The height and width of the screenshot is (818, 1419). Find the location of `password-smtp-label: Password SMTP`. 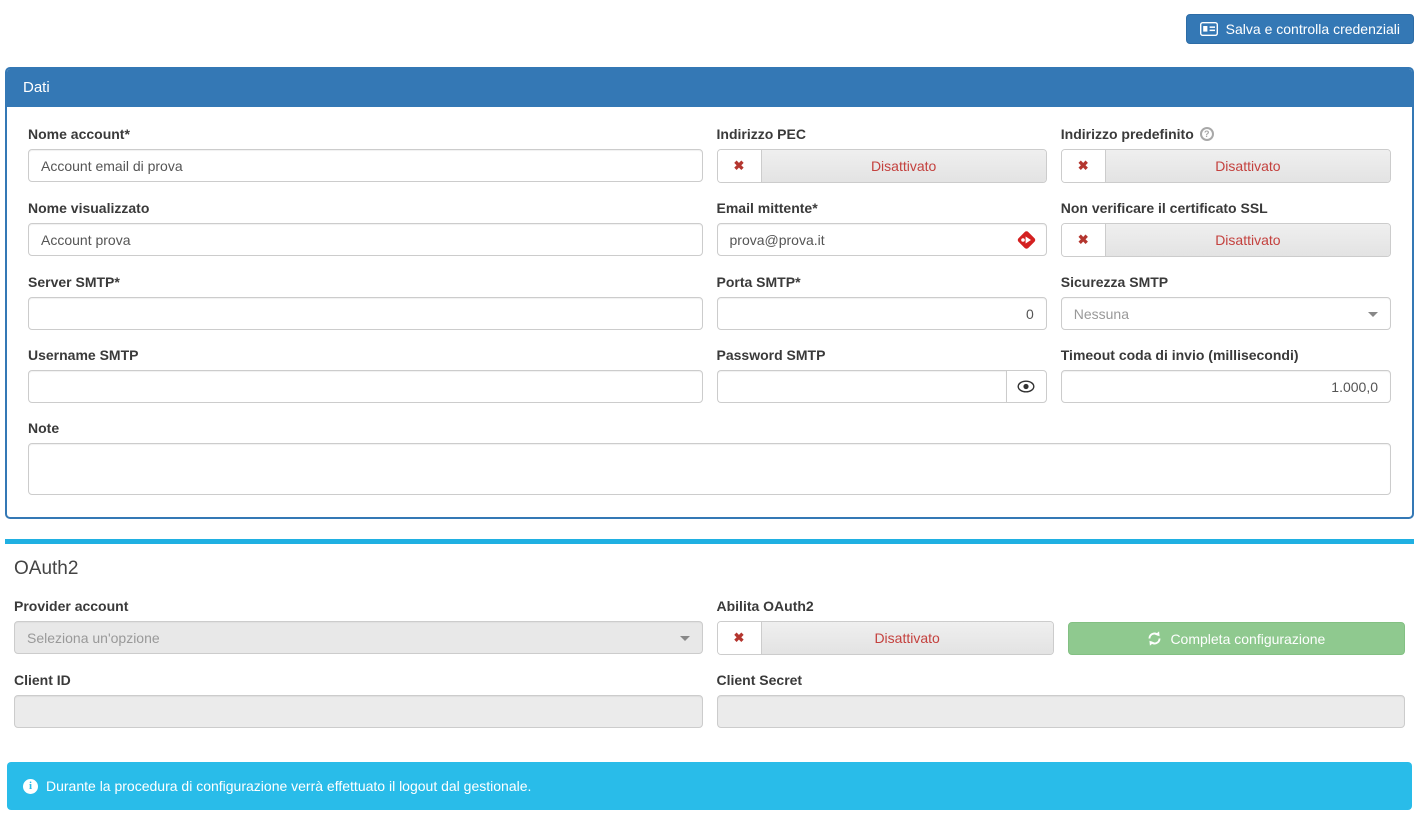

password-smtp-label: Password SMTP is located at coordinates (771, 355).